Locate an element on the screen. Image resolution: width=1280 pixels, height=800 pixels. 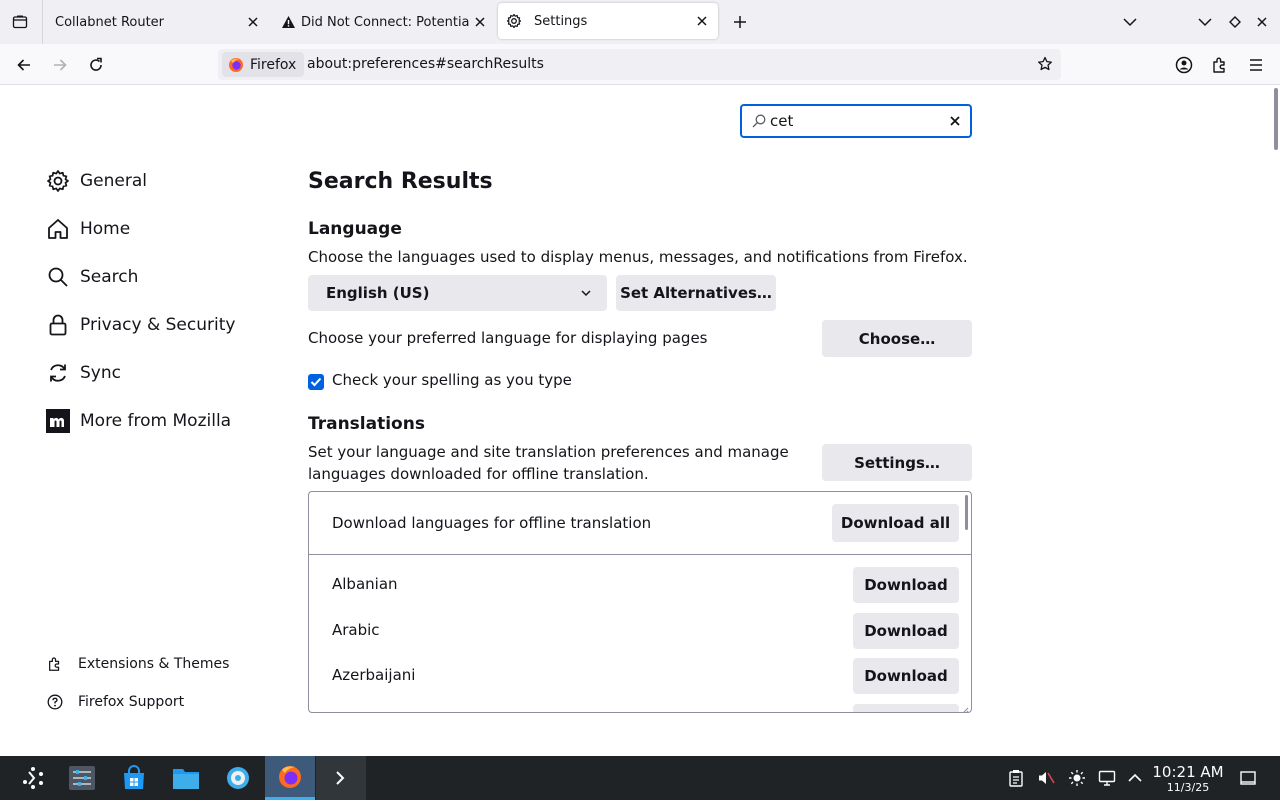
launcher-icon is located at coordinates (33, 778).